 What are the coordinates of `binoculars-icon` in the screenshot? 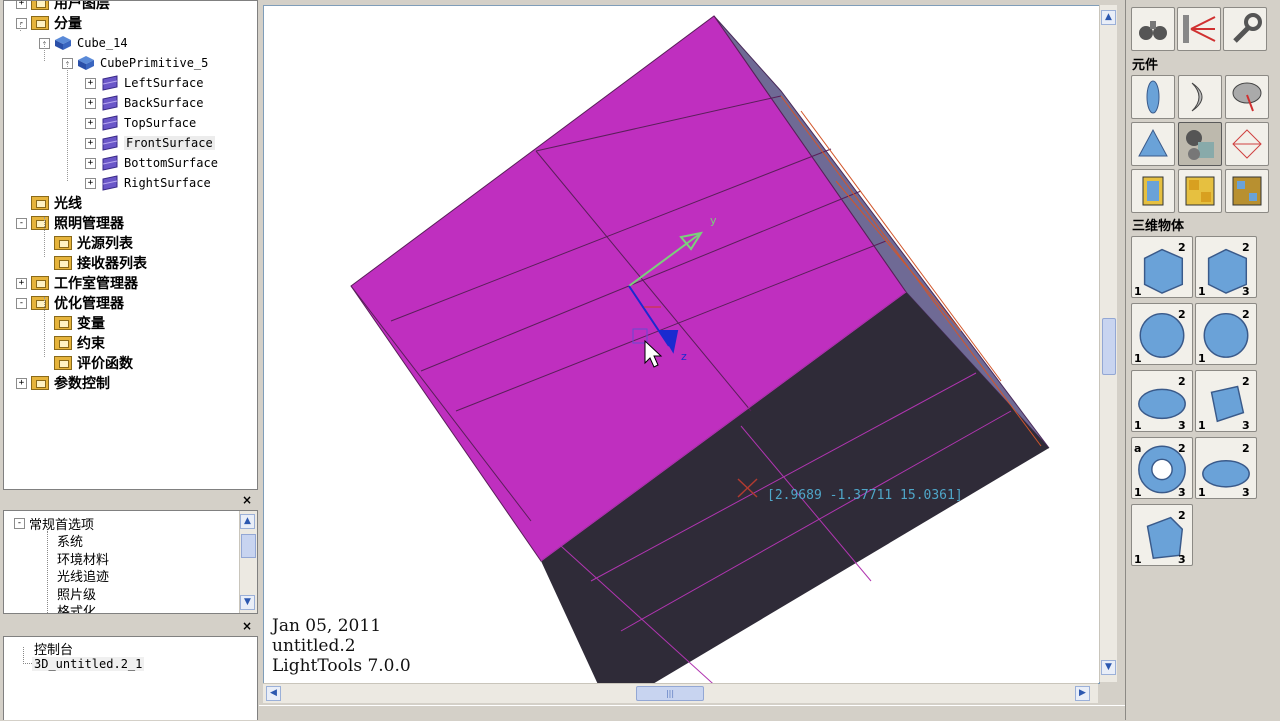 It's located at (1153, 29).